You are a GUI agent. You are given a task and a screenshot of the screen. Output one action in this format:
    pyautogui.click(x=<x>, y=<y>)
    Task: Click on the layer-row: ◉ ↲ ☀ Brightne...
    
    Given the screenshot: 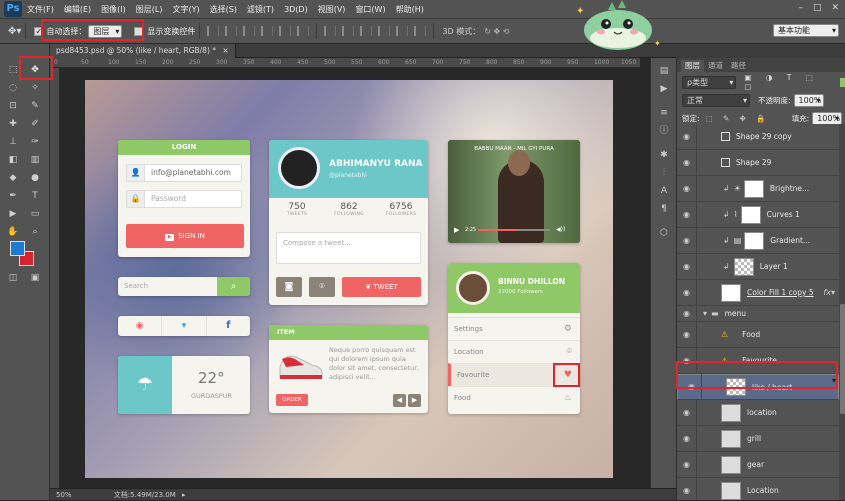 What is the action you would take?
    pyautogui.click(x=758, y=188)
    